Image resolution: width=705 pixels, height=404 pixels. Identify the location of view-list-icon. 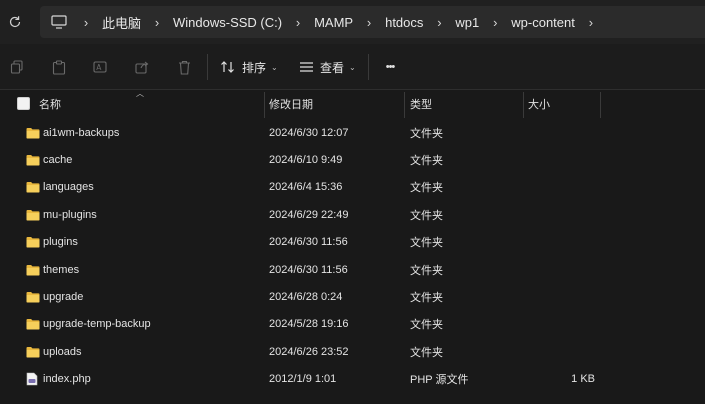
(306, 67).